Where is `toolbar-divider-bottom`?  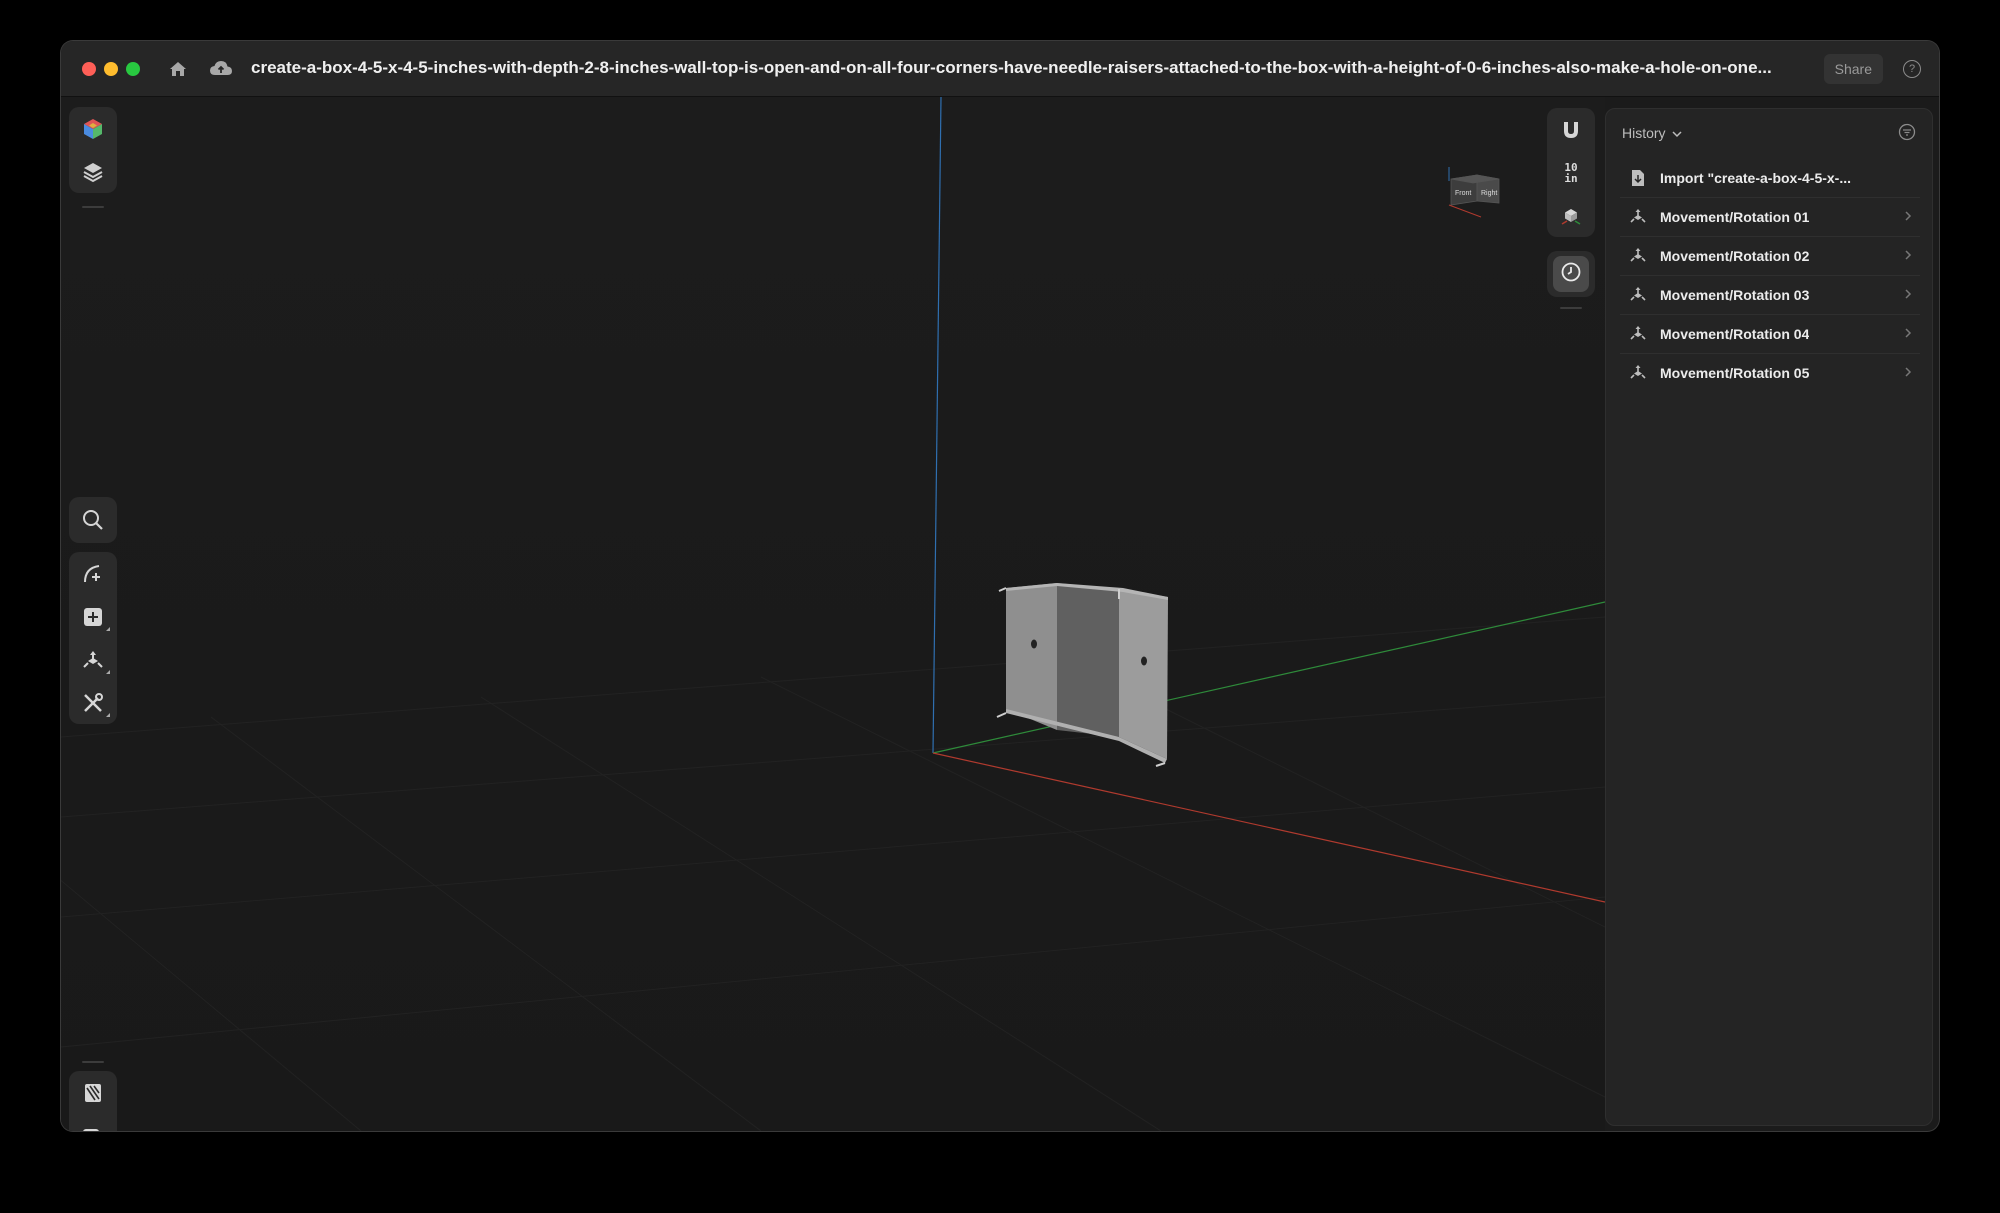
toolbar-divider-bottom is located at coordinates (93, 1062).